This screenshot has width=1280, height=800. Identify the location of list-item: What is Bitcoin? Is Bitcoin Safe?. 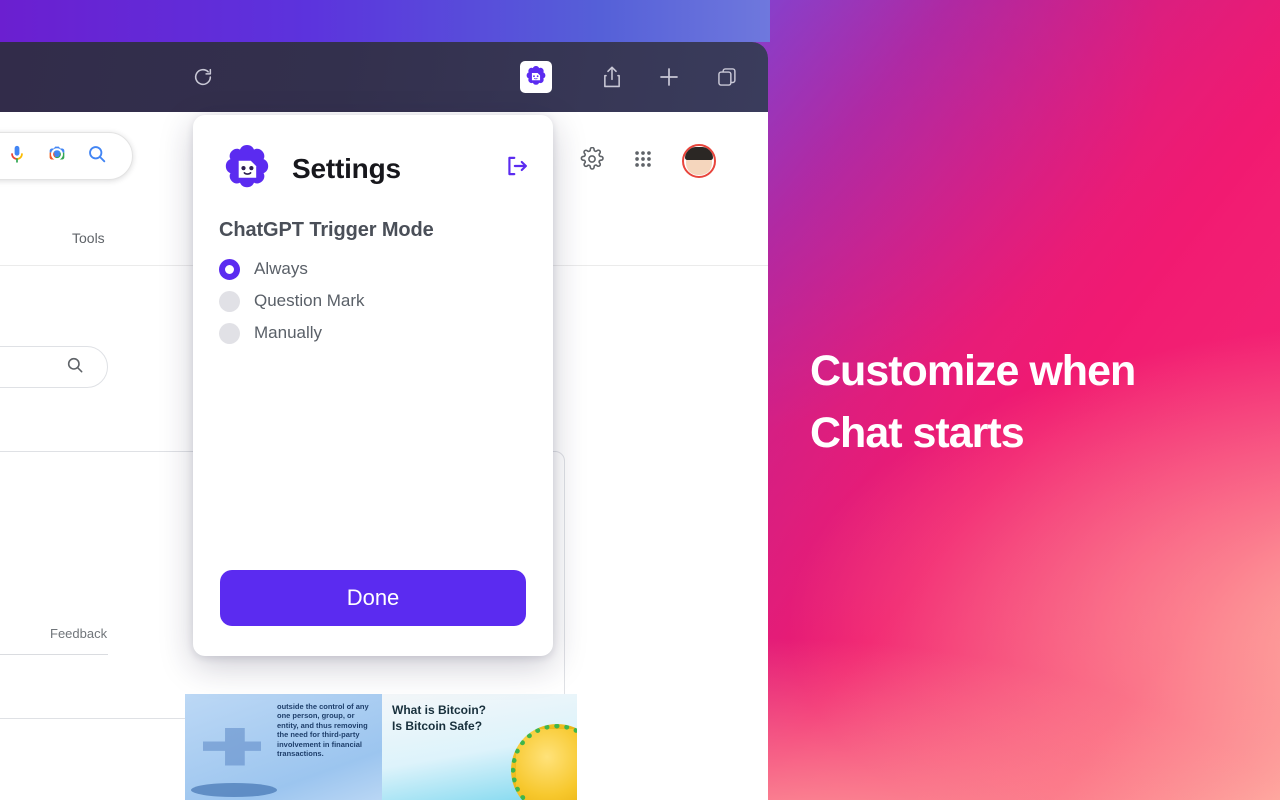
(479, 747).